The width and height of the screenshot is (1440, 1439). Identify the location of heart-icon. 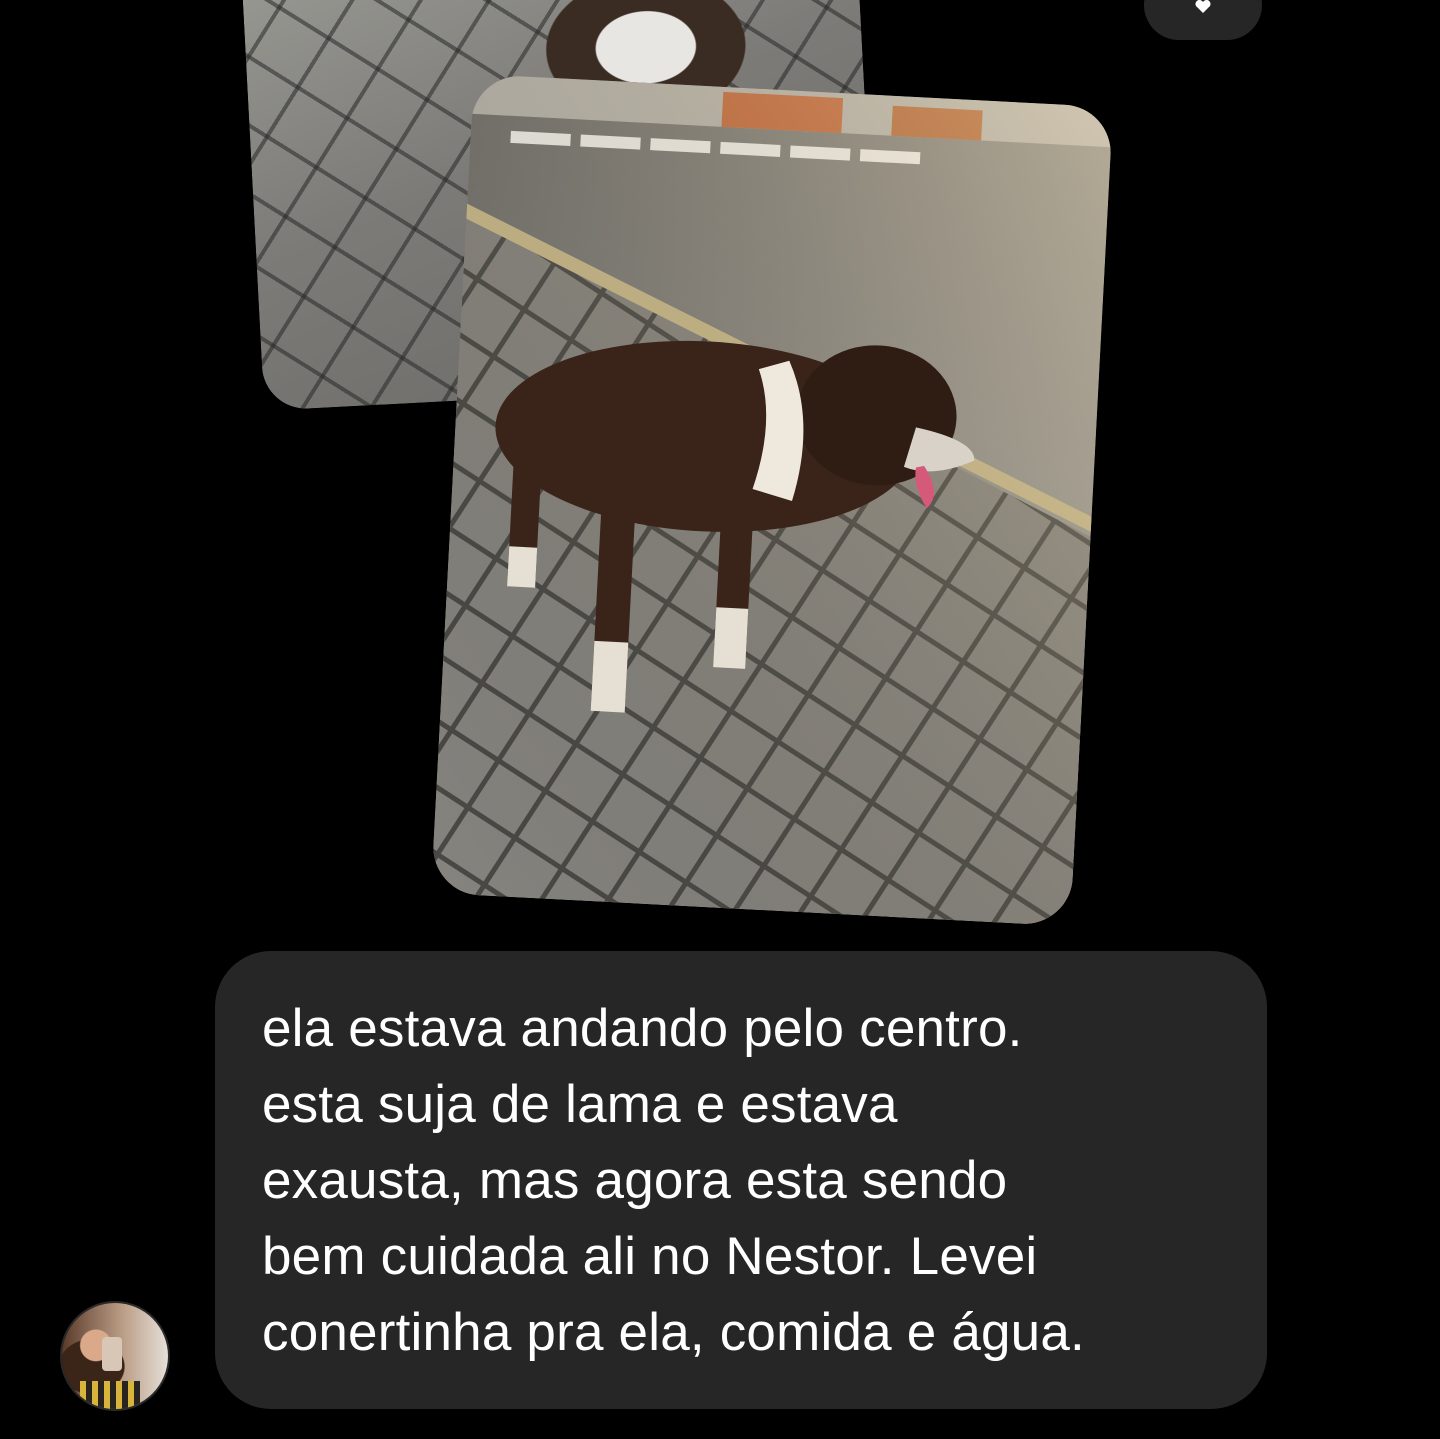
(1203, 6).